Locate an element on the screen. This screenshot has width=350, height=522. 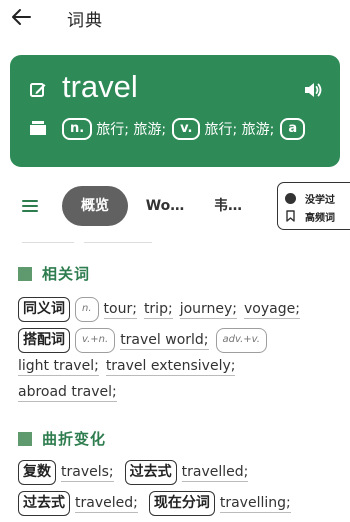
inflection-word: travels; is located at coordinates (87, 473).